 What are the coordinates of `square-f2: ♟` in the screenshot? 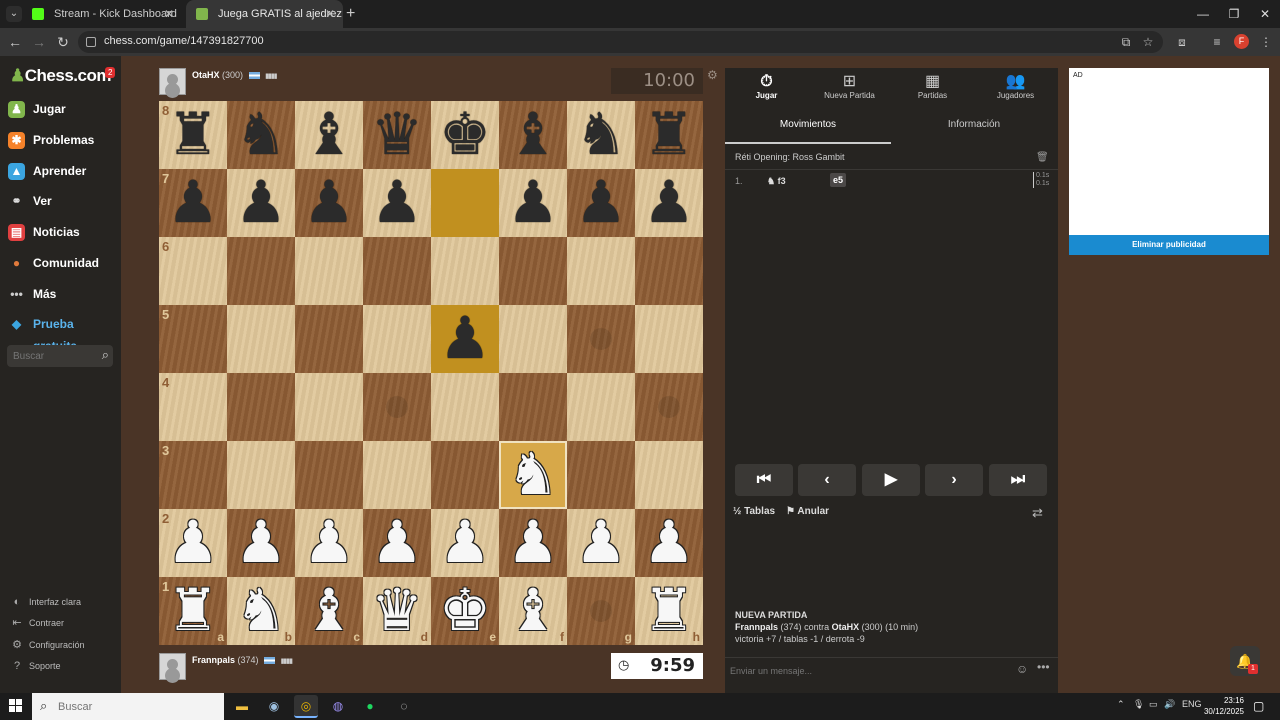 It's located at (533, 543).